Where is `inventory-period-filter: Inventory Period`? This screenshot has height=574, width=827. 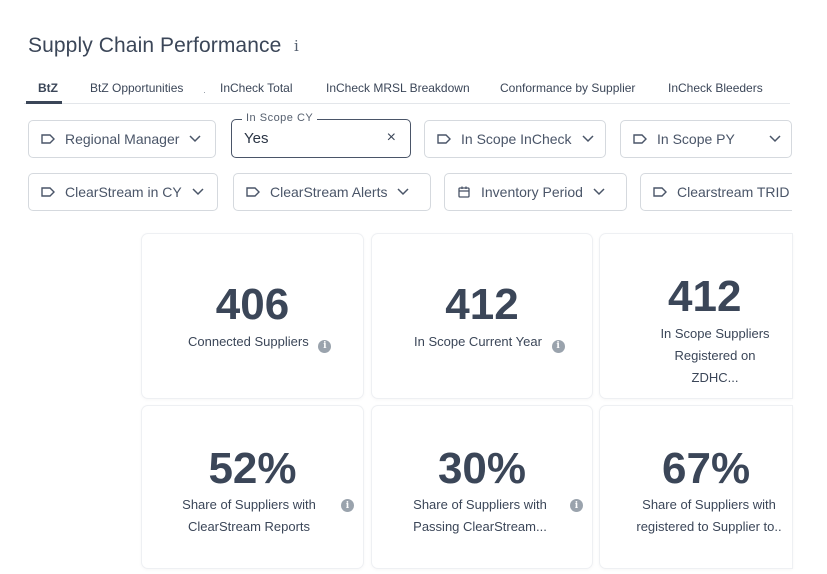
inventory-period-filter: Inventory Period is located at coordinates (535, 192).